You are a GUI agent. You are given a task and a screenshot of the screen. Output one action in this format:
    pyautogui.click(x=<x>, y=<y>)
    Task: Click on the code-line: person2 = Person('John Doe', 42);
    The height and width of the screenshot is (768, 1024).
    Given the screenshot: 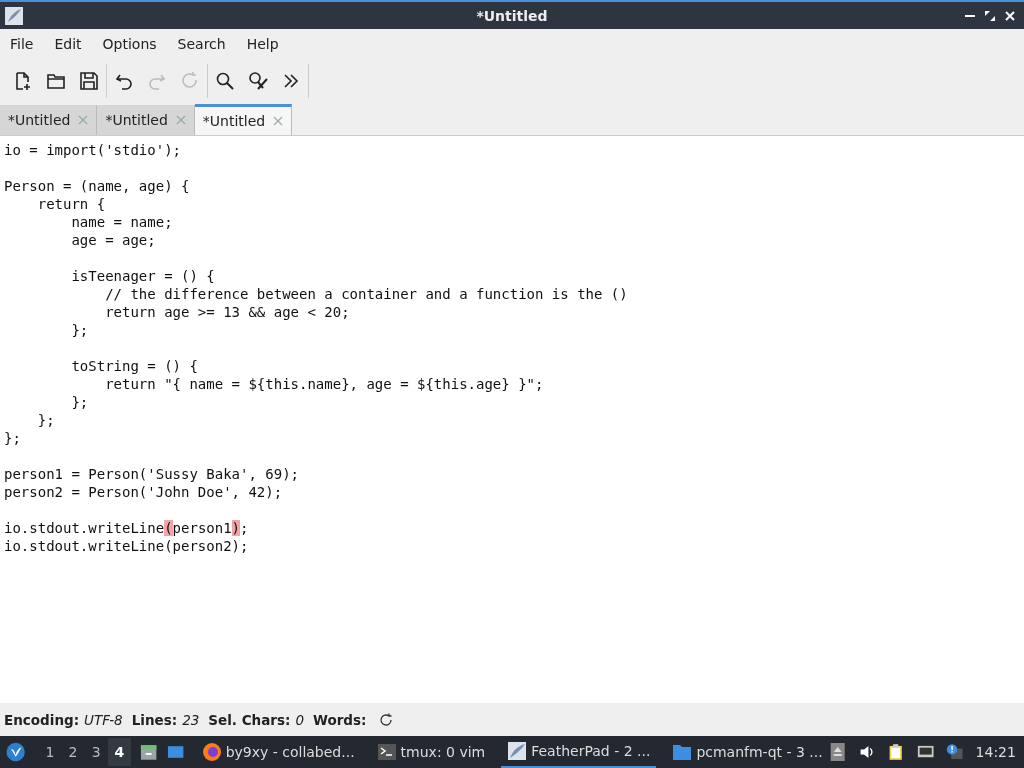 What is the action you would take?
    pyautogui.click(x=143, y=492)
    